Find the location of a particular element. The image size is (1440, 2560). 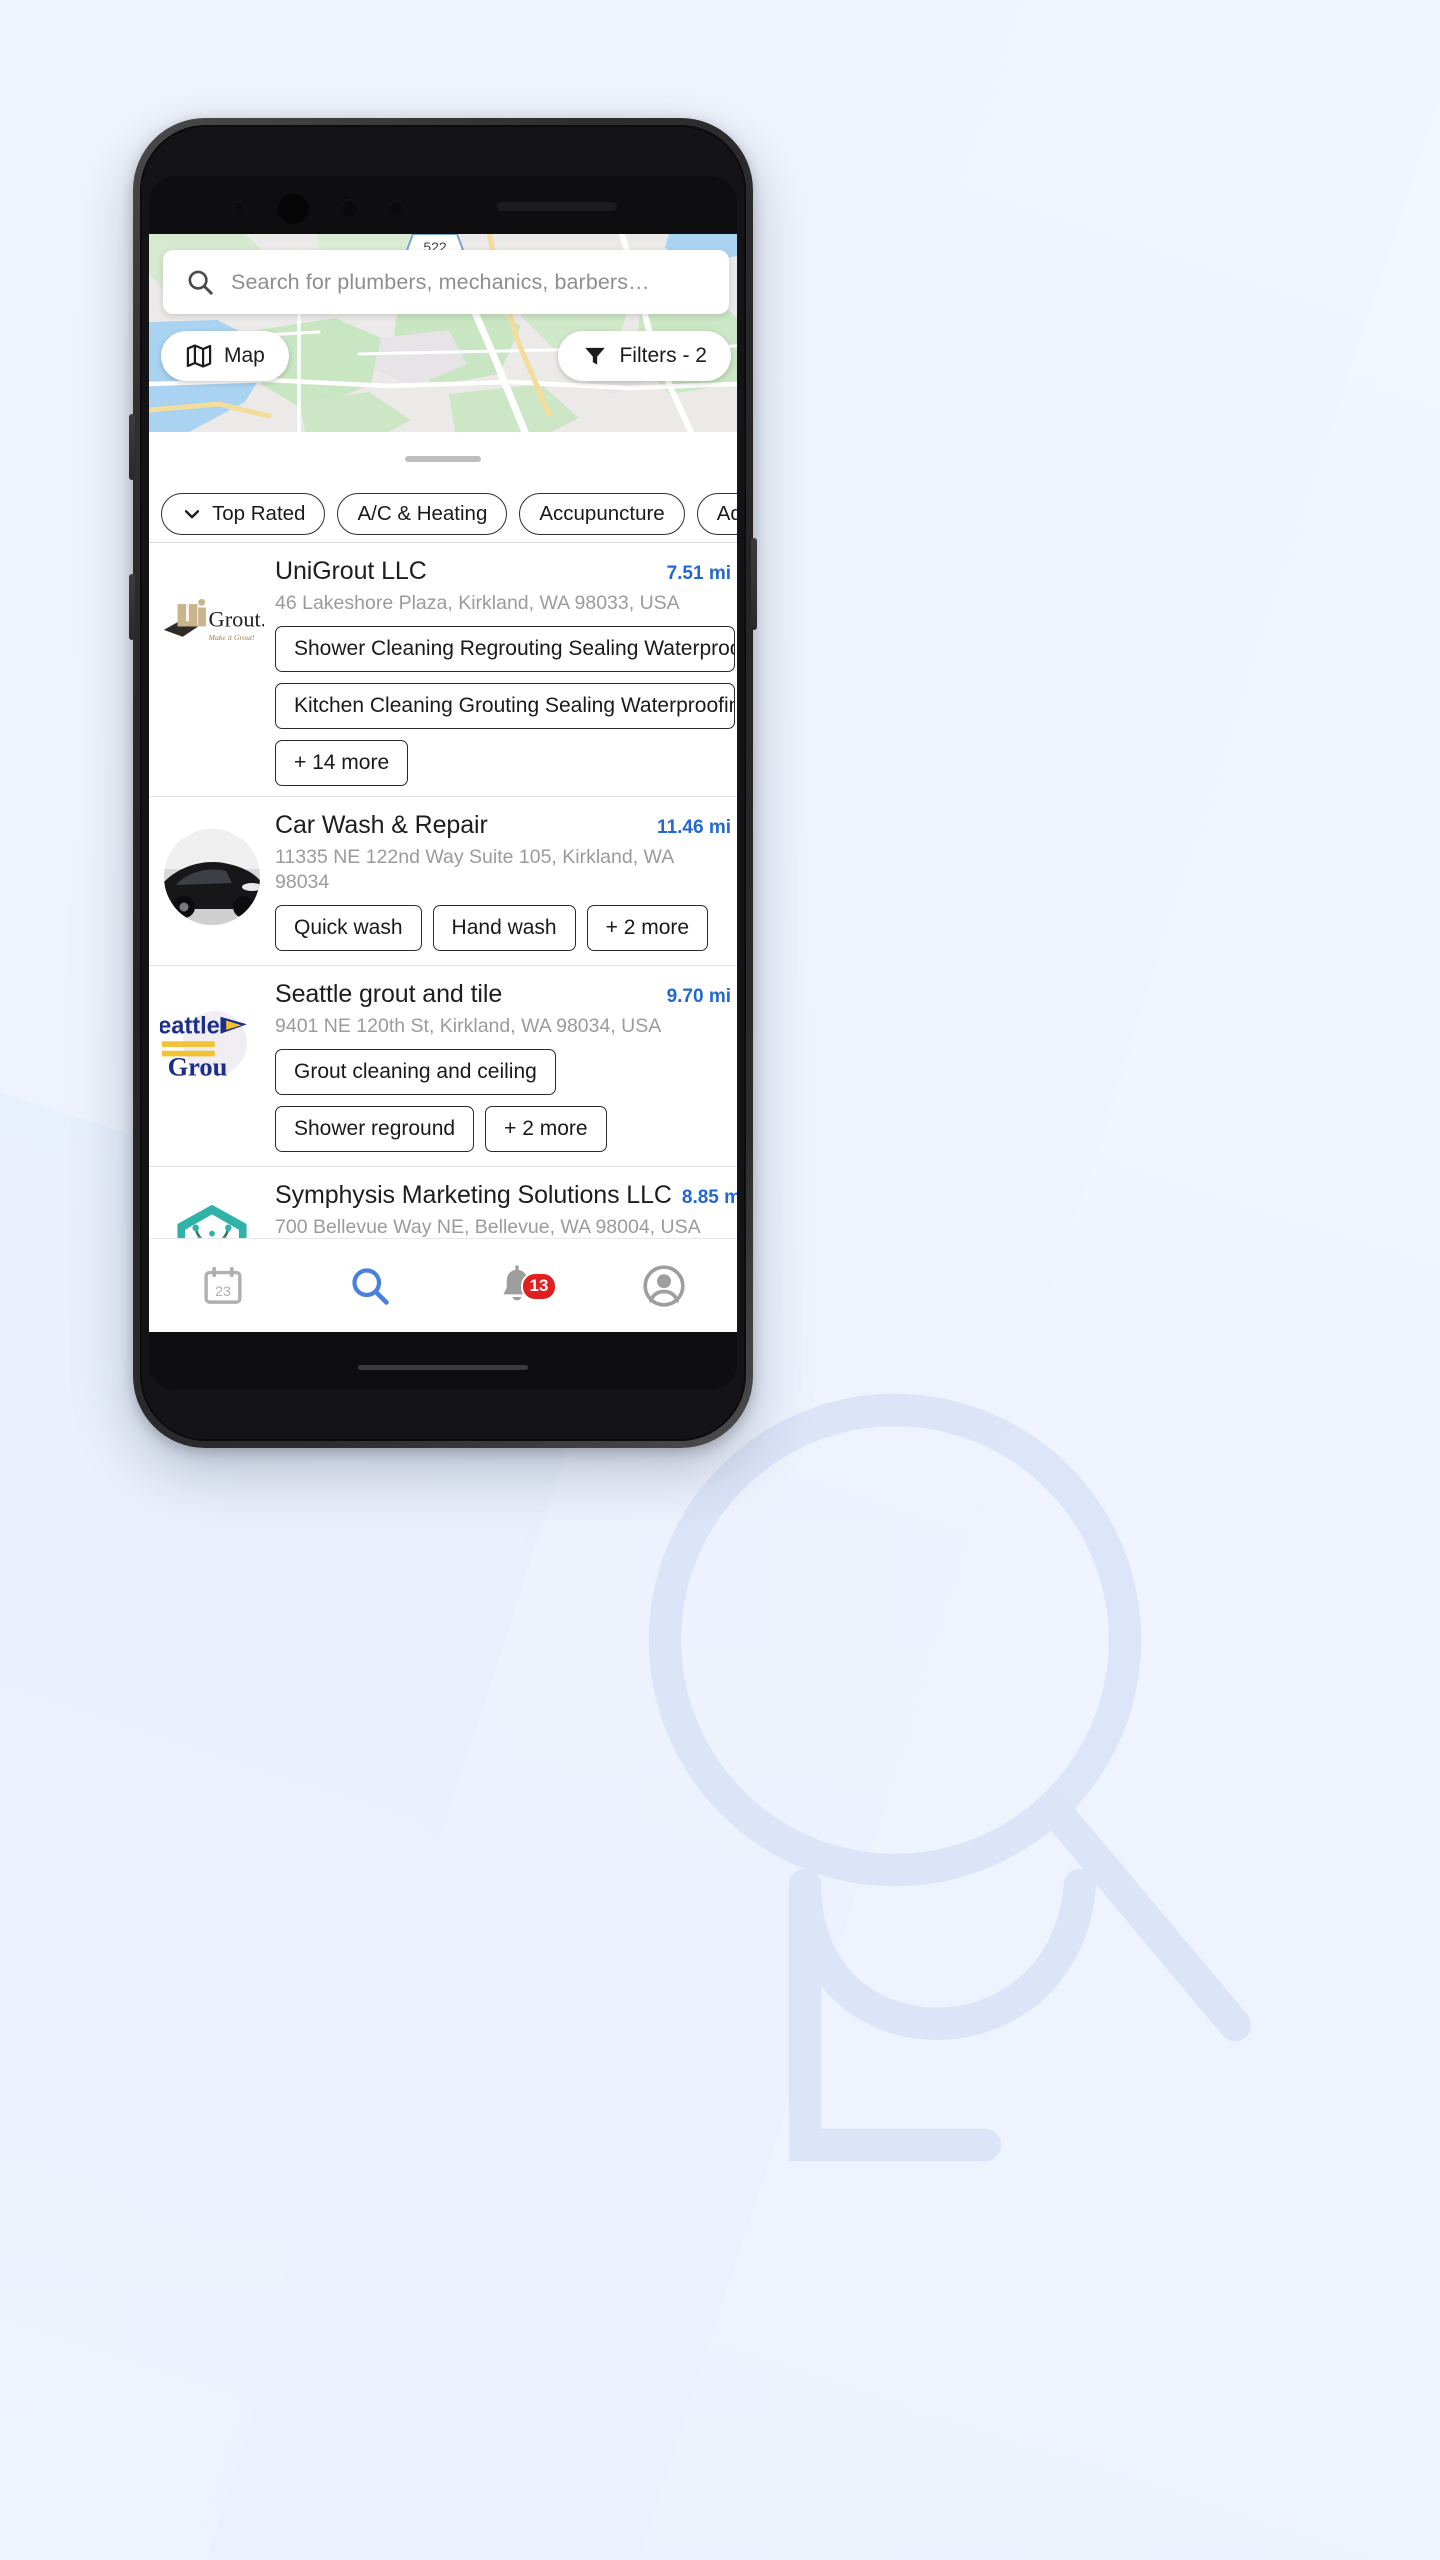

home-indicator is located at coordinates (443, 1367).